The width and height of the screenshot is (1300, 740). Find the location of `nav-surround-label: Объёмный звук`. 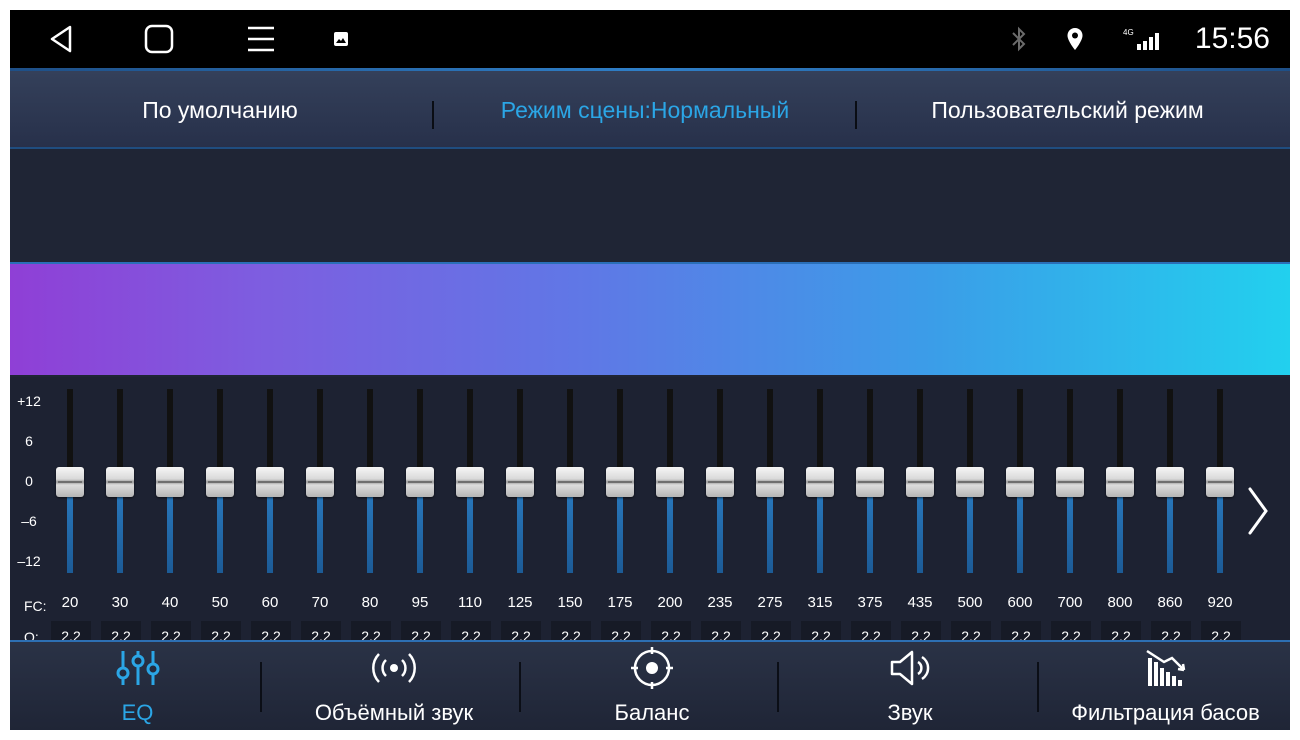

nav-surround-label: Объёмный звук is located at coordinates (394, 712).